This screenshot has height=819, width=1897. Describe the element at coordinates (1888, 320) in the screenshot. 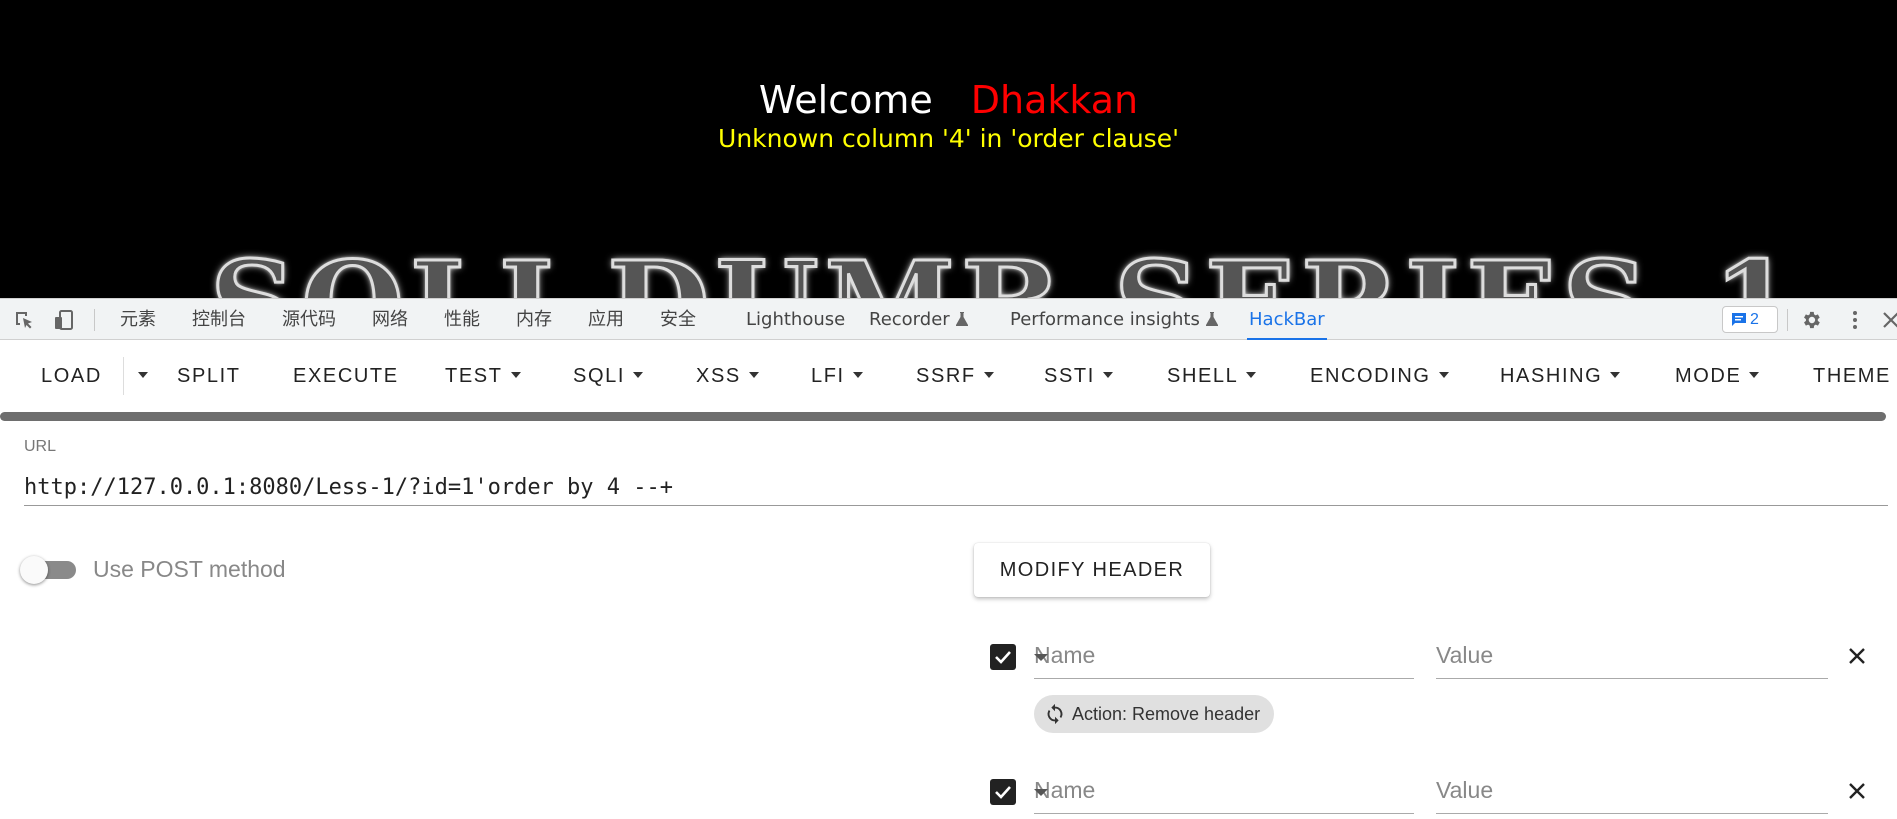

I see `close-devtools-icon` at that location.